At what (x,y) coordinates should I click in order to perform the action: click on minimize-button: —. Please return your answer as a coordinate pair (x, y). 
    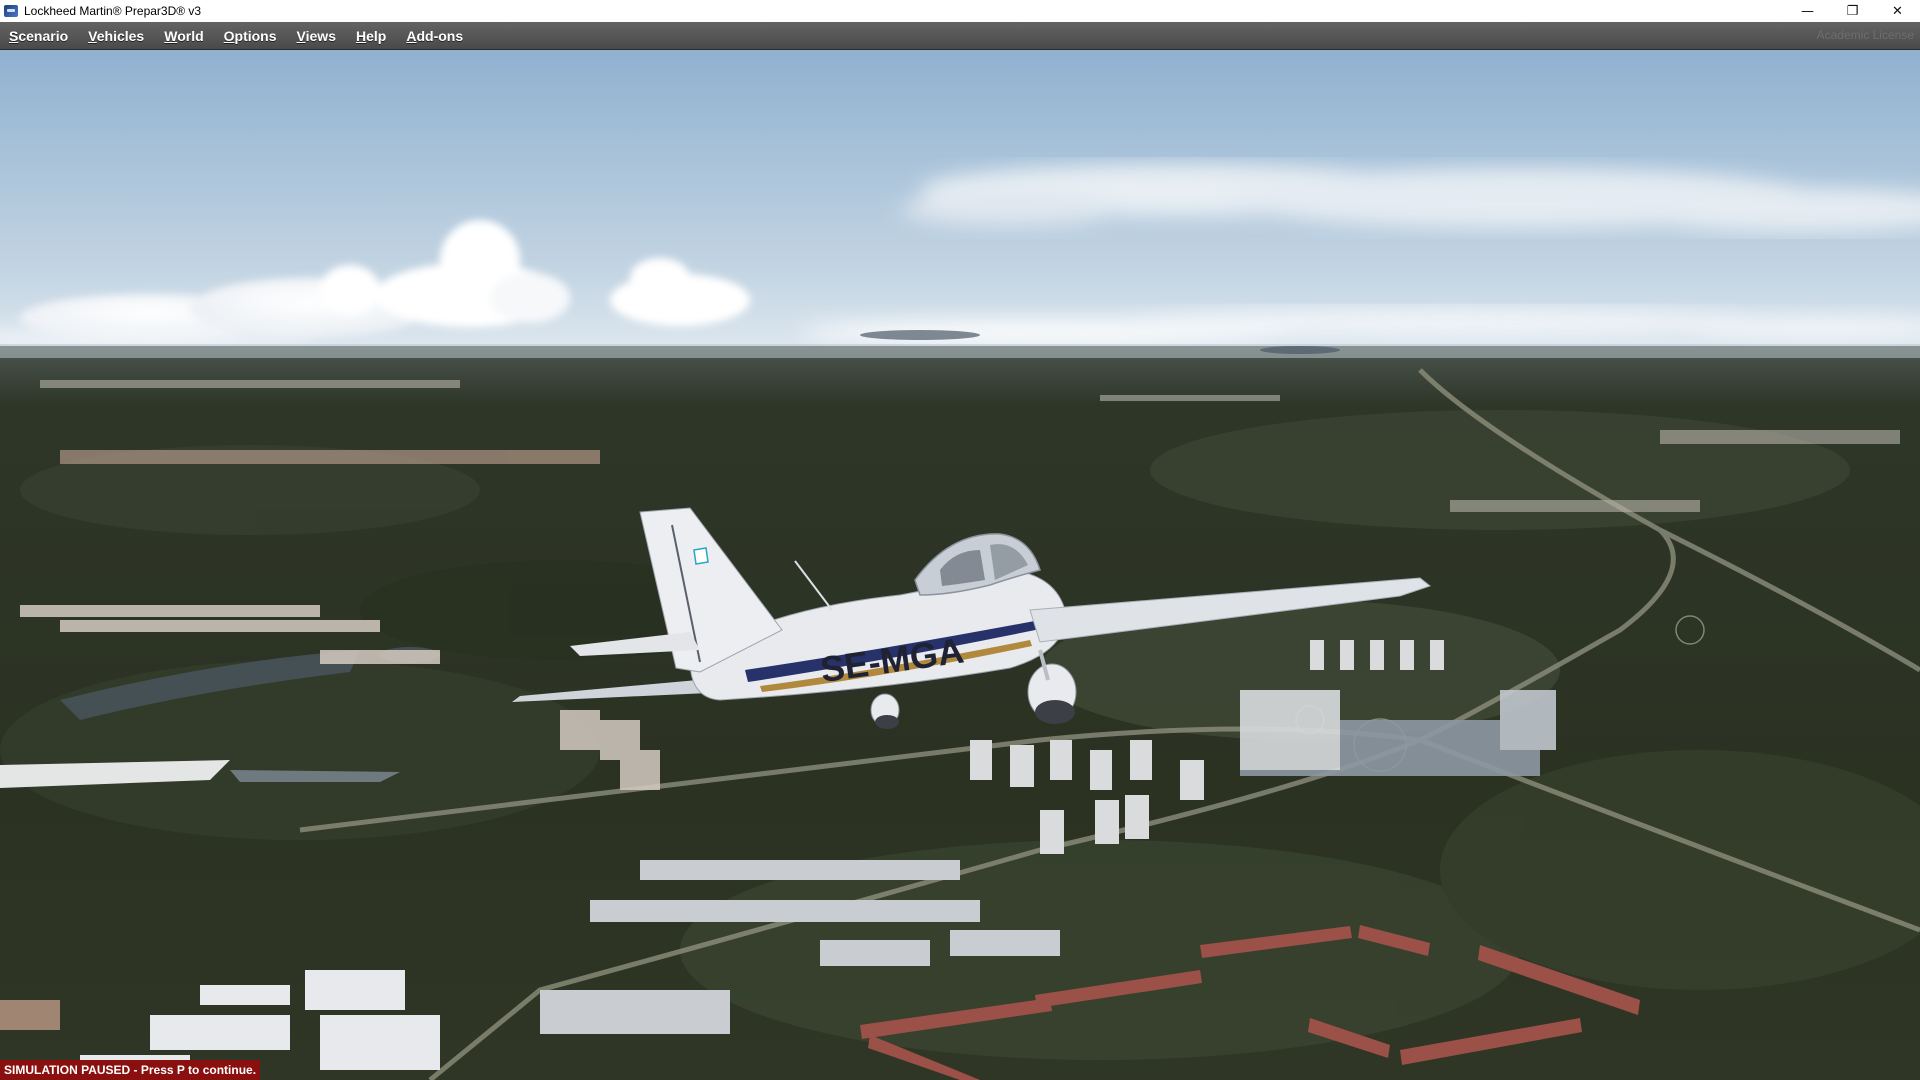
    Looking at the image, I should click on (1807, 11).